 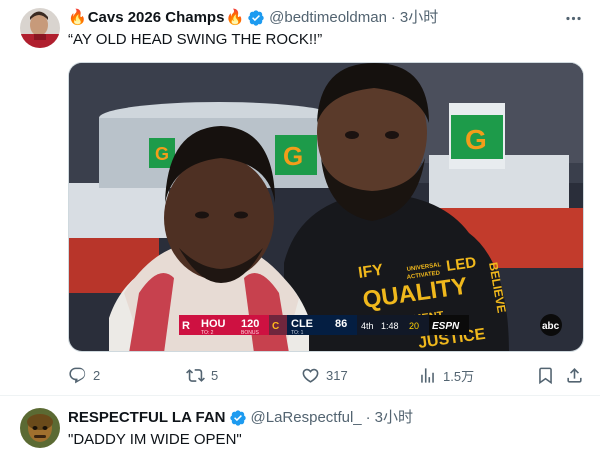 What do you see at coordinates (367, 326) in the screenshot?
I see `game-quarter: 4th` at bounding box center [367, 326].